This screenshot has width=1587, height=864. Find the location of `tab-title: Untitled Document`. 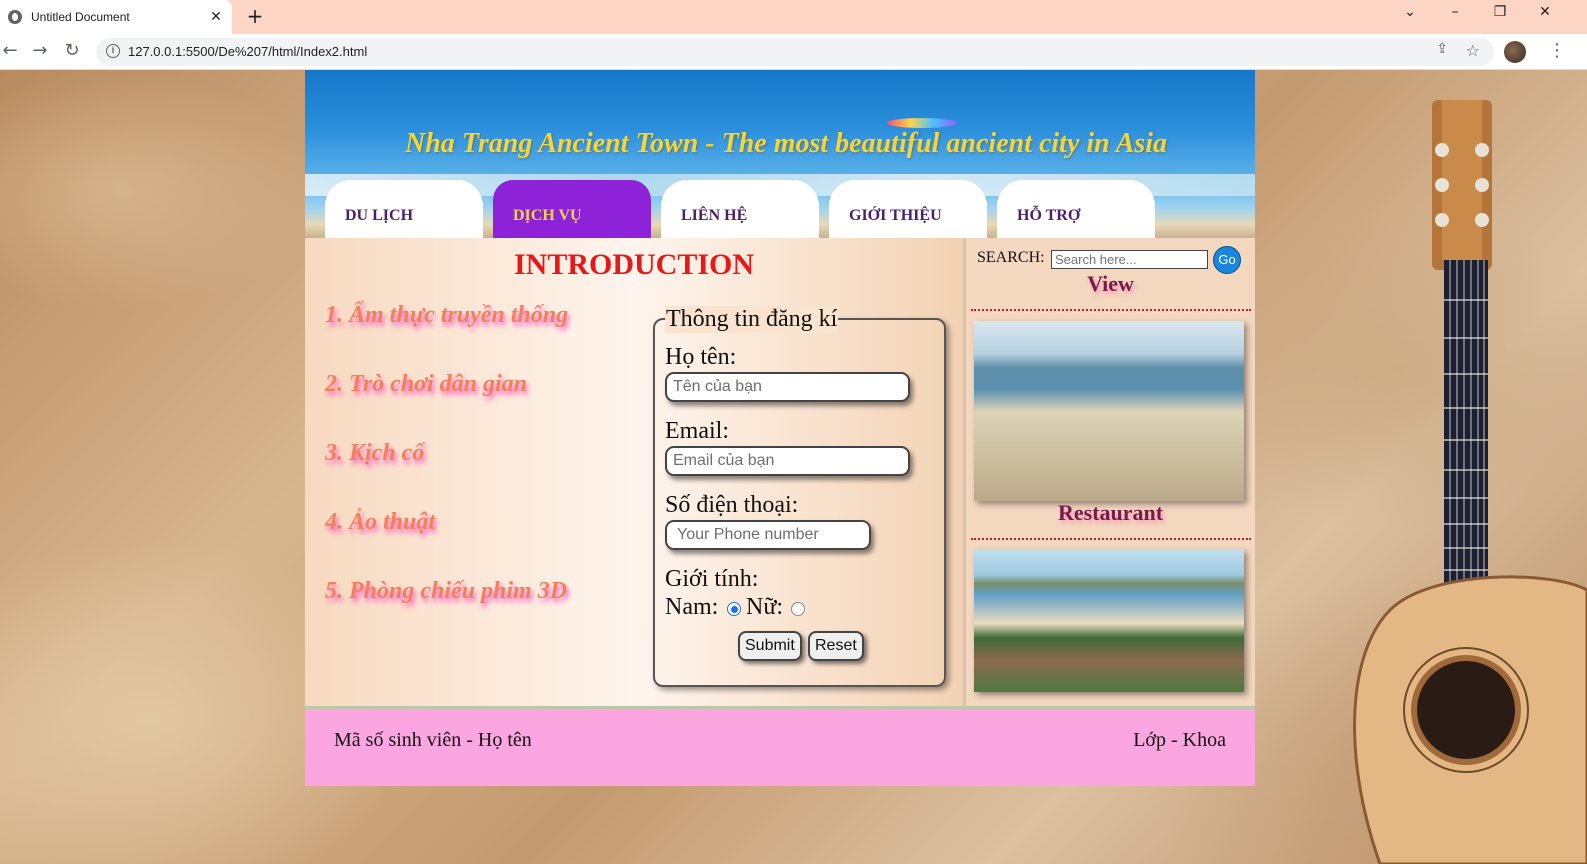

tab-title: Untitled Document is located at coordinates (80, 17).